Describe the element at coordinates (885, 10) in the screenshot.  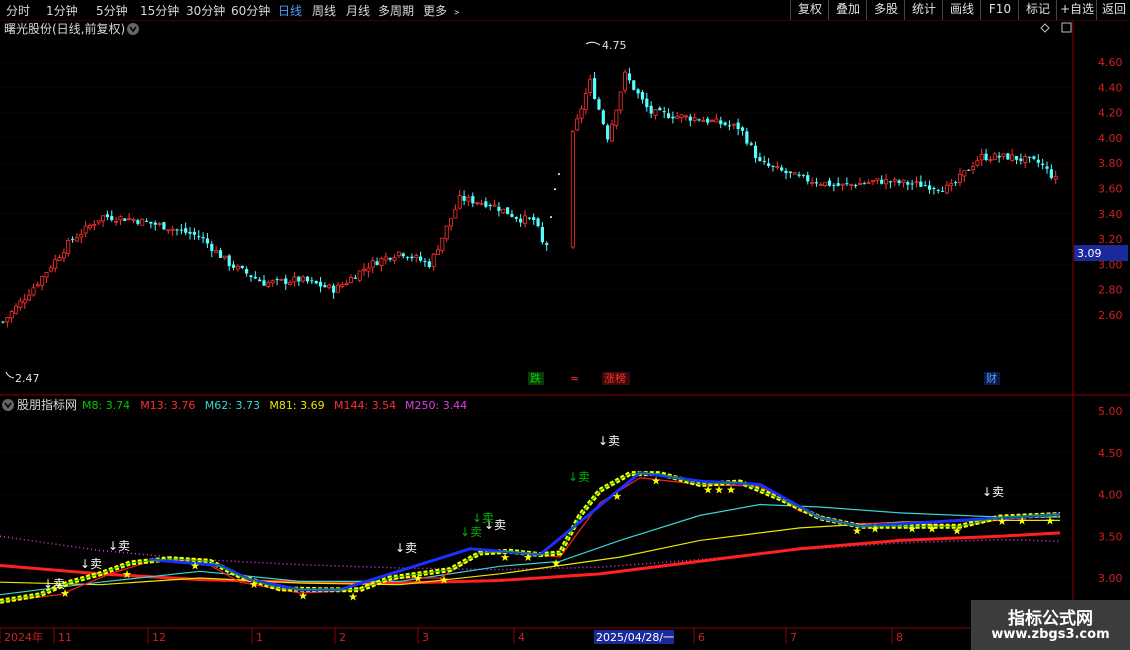
I see `toolbar-button-2: 多股` at that location.